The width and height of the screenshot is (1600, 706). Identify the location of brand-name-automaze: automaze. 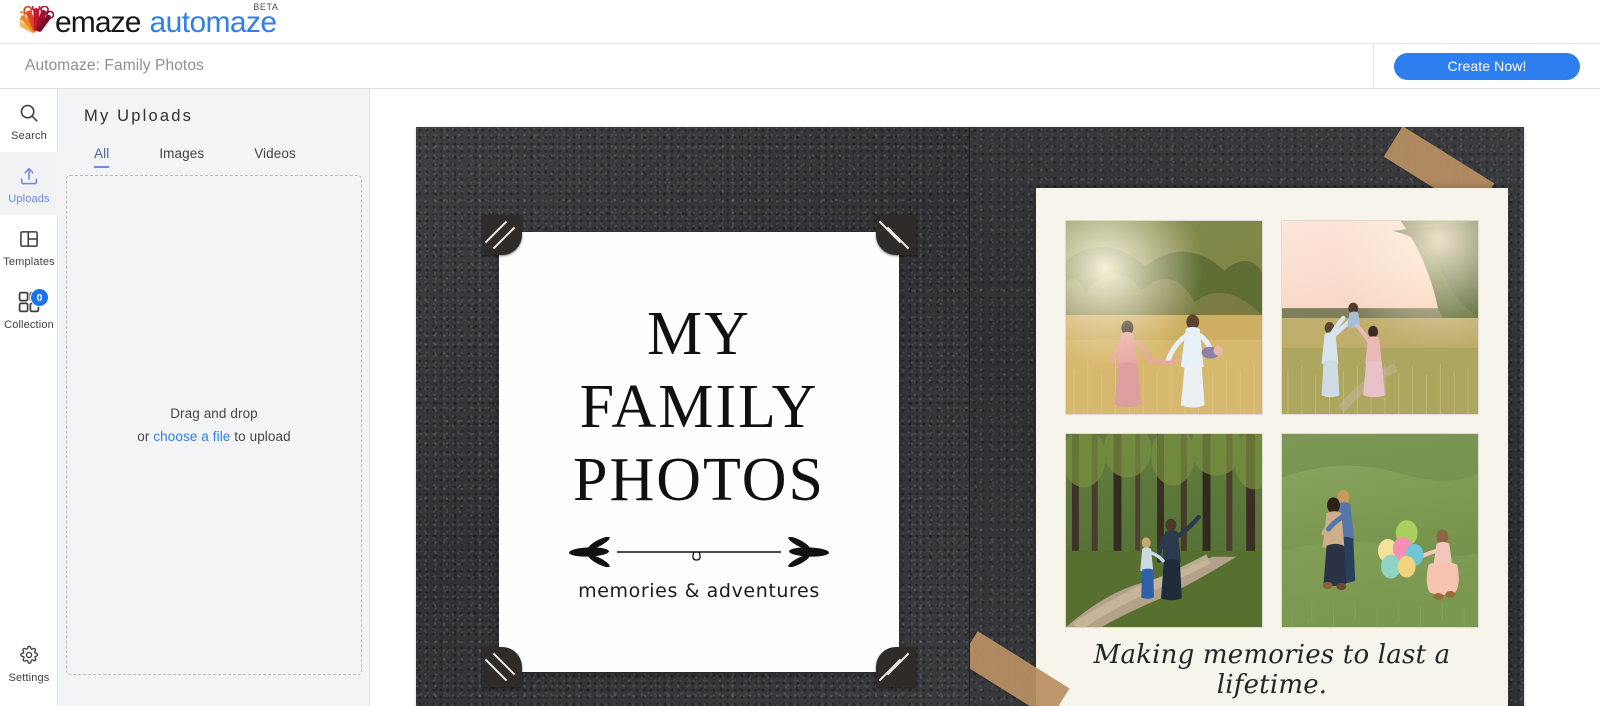
(213, 22).